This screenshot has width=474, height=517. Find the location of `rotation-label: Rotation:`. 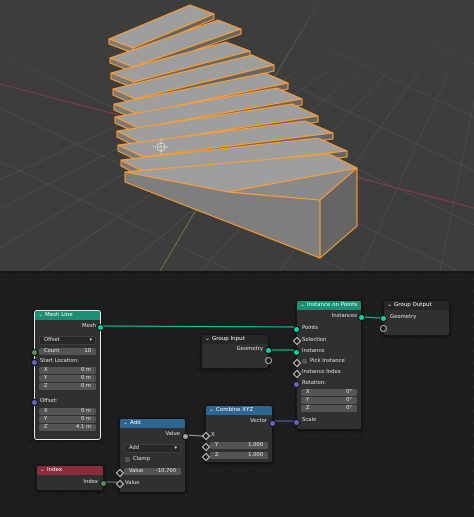

rotation-label: Rotation: is located at coordinates (314, 383).